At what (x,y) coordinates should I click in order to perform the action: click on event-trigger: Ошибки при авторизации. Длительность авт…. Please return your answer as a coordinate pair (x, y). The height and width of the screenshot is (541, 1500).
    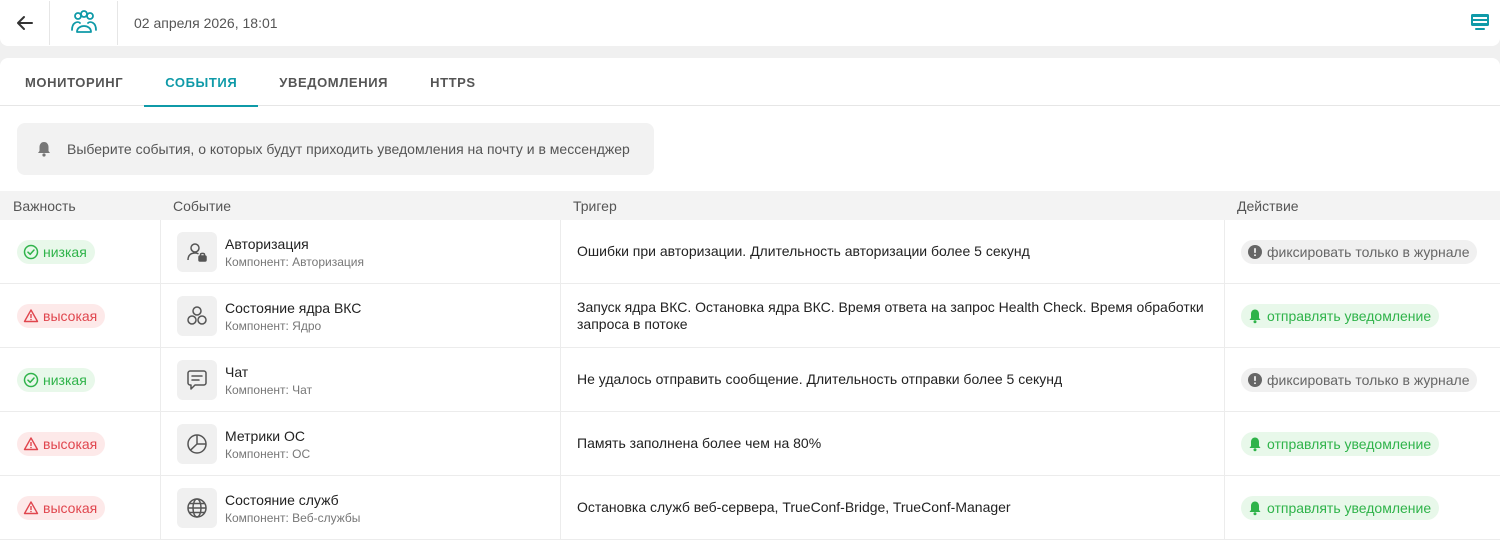
    Looking at the image, I should click on (803, 251).